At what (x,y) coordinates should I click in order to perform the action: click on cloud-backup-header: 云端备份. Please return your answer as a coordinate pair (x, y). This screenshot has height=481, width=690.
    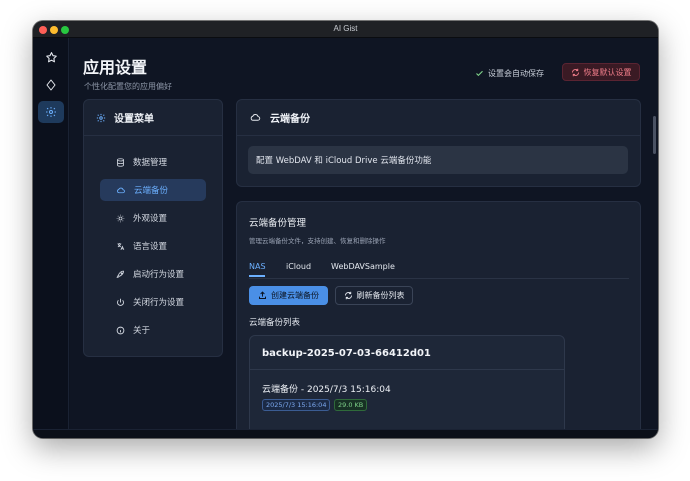
    Looking at the image, I should click on (438, 118).